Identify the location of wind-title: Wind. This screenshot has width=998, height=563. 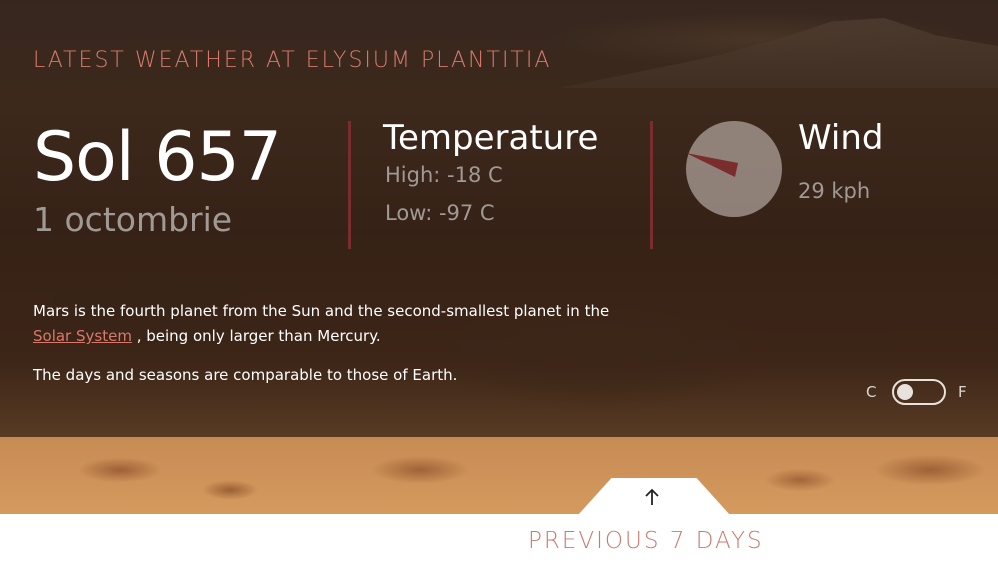
(841, 138).